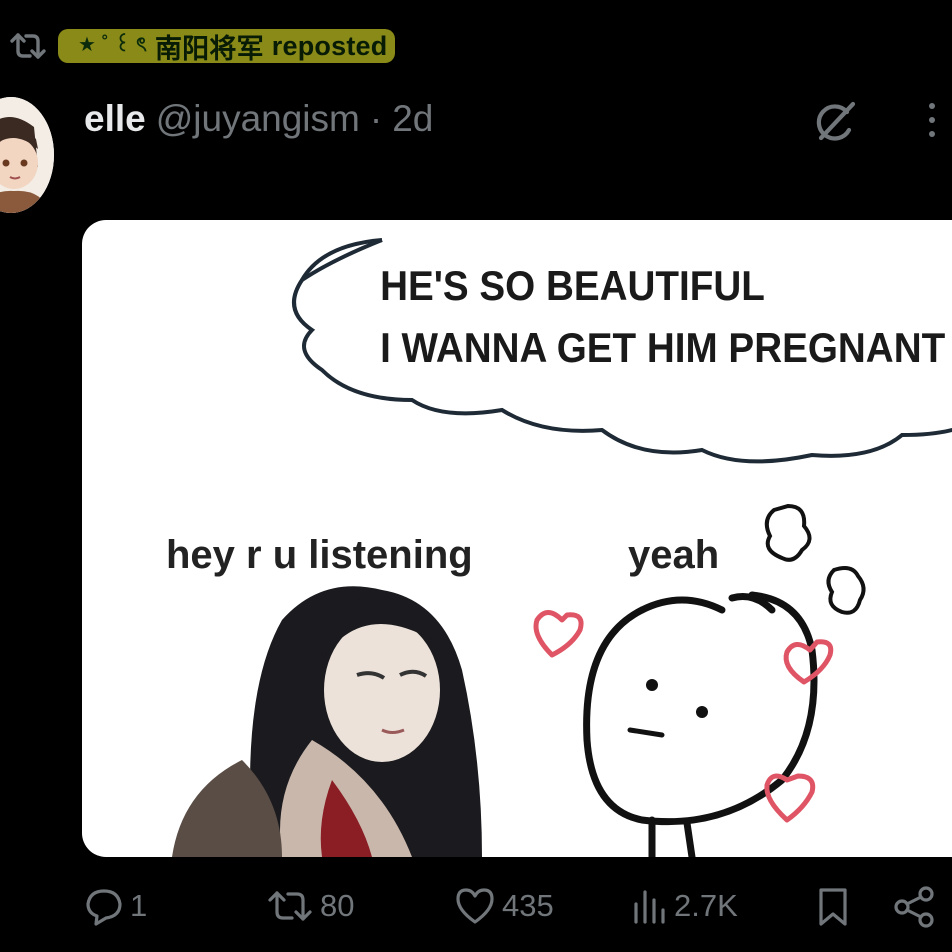  I want to click on repost-button: 80, so click(310, 906).